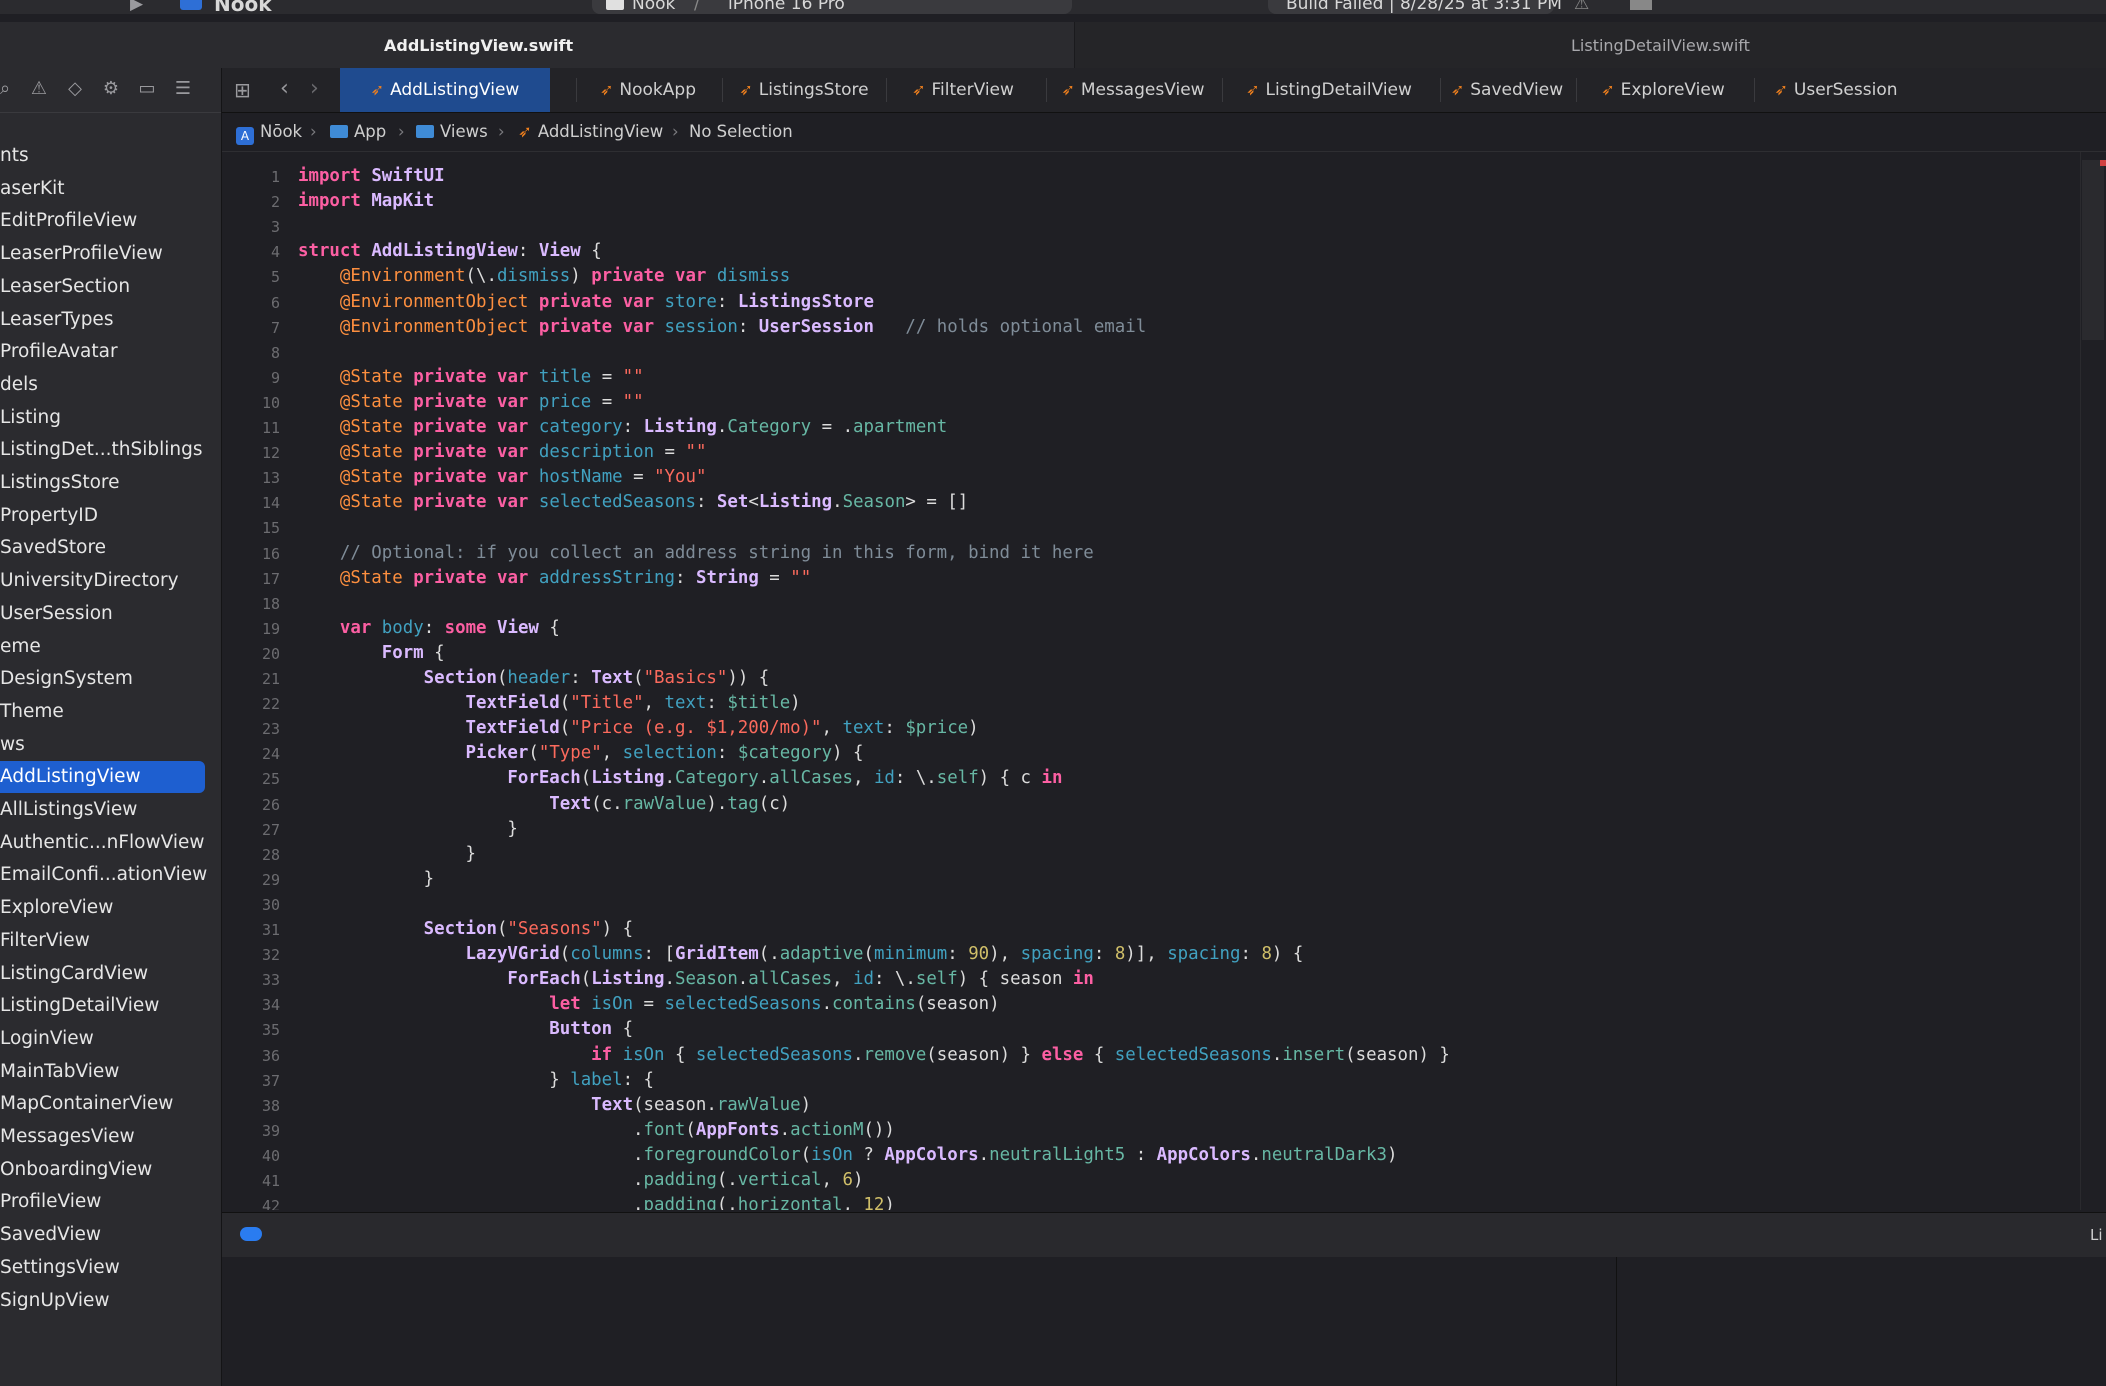 Image resolution: width=2106 pixels, height=1386 pixels. What do you see at coordinates (8, 89) in the screenshot?
I see `search-icon: ⌕` at bounding box center [8, 89].